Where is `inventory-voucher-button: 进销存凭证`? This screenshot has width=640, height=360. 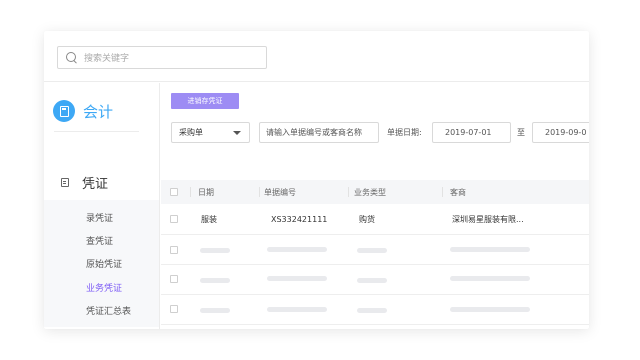 inventory-voucher-button: 进销存凭证 is located at coordinates (205, 101).